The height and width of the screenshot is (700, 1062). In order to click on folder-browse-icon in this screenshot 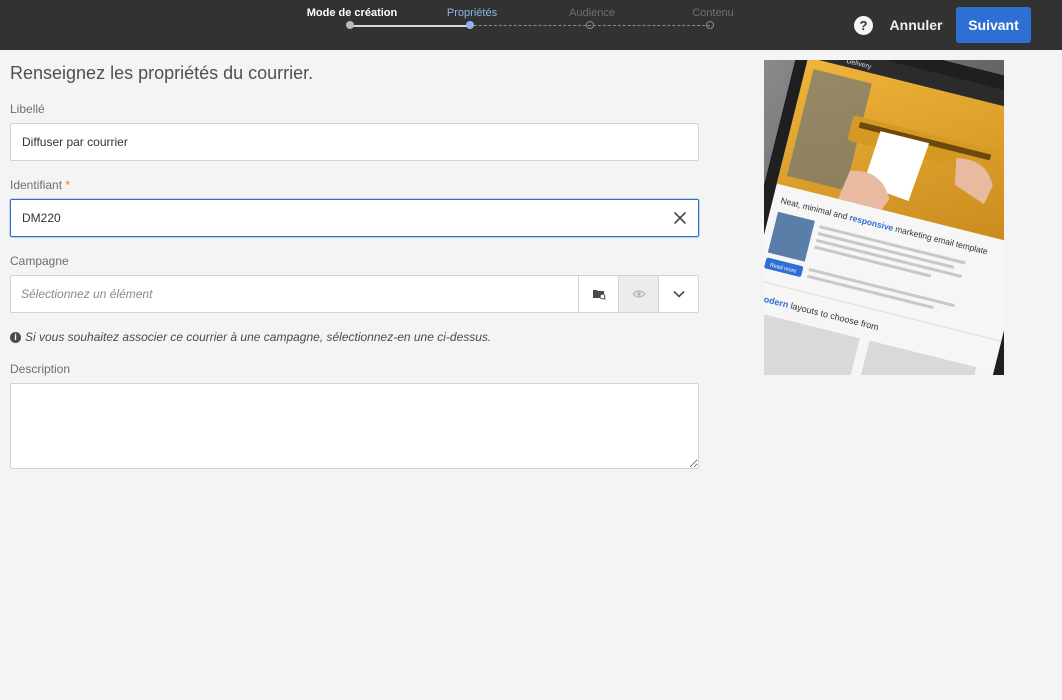, I will do `click(599, 295)`.